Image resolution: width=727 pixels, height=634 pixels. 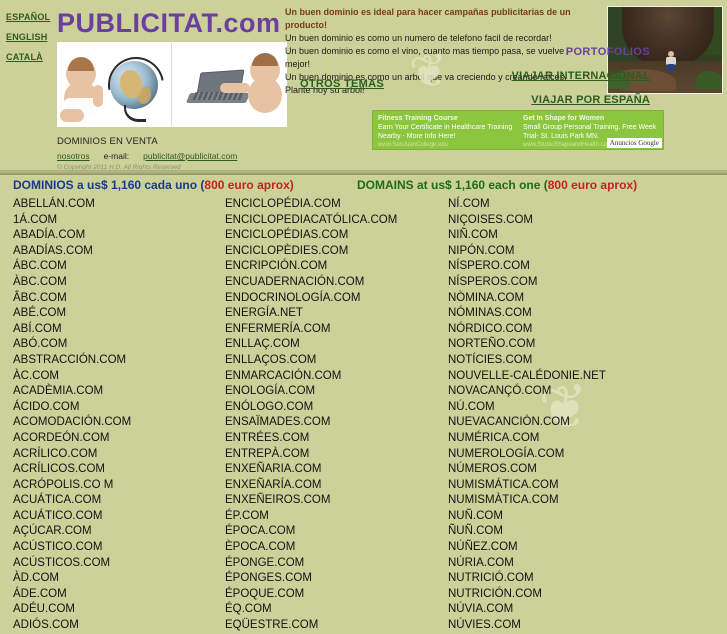 I want to click on ad-2-title: Get In Shape for Women, so click(x=590, y=118).